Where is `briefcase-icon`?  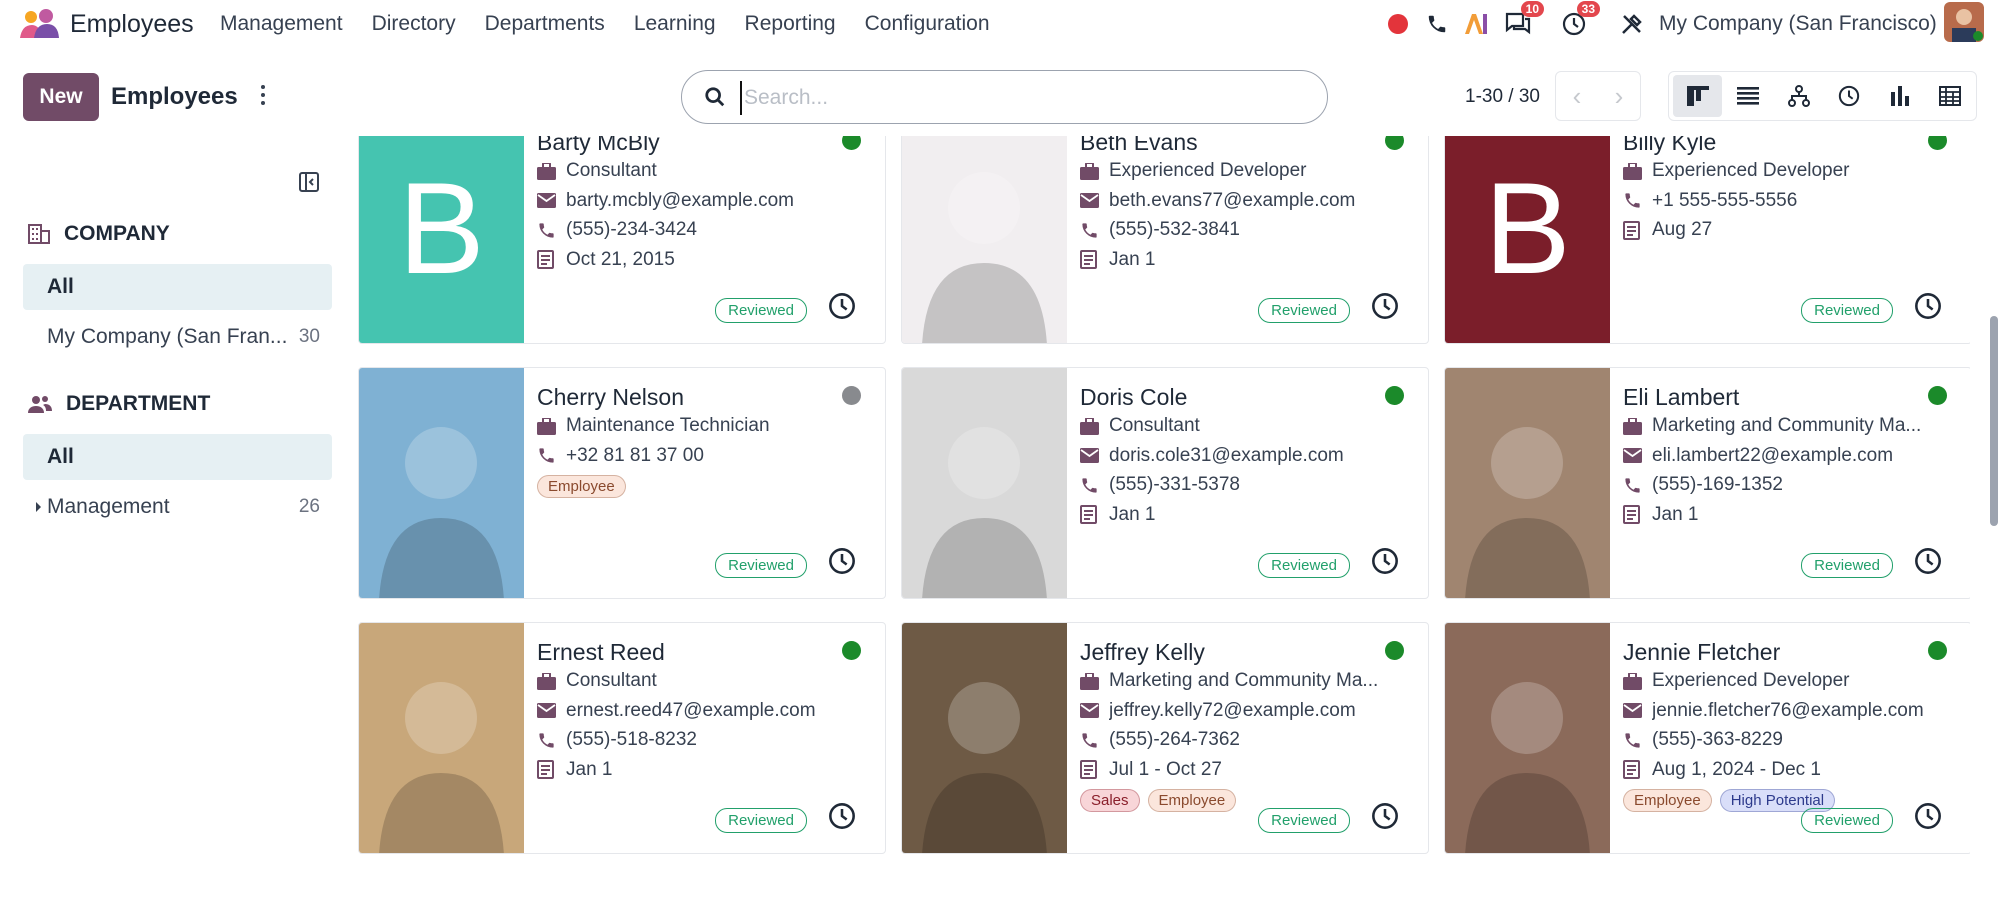 briefcase-icon is located at coordinates (1094, 426).